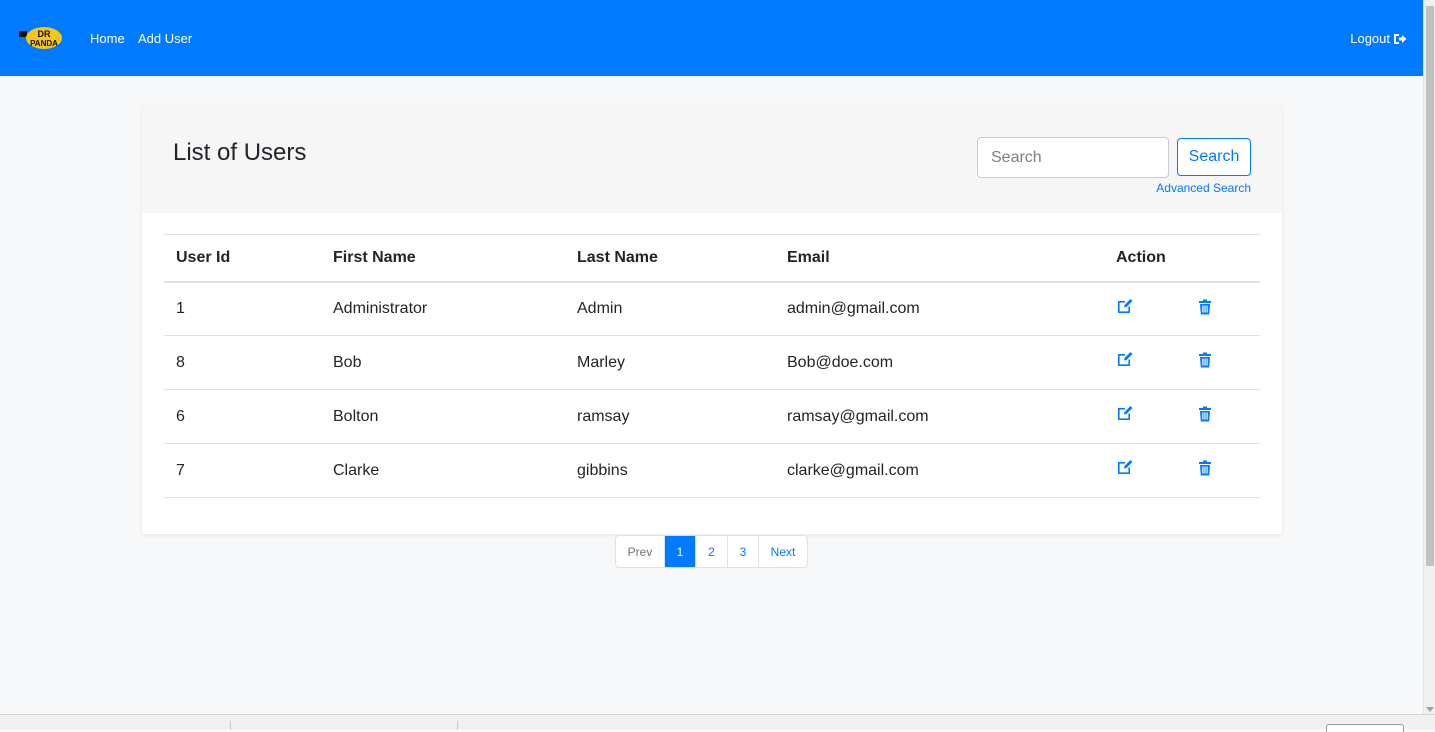  What do you see at coordinates (1073, 157) in the screenshot?
I see `search-input` at bounding box center [1073, 157].